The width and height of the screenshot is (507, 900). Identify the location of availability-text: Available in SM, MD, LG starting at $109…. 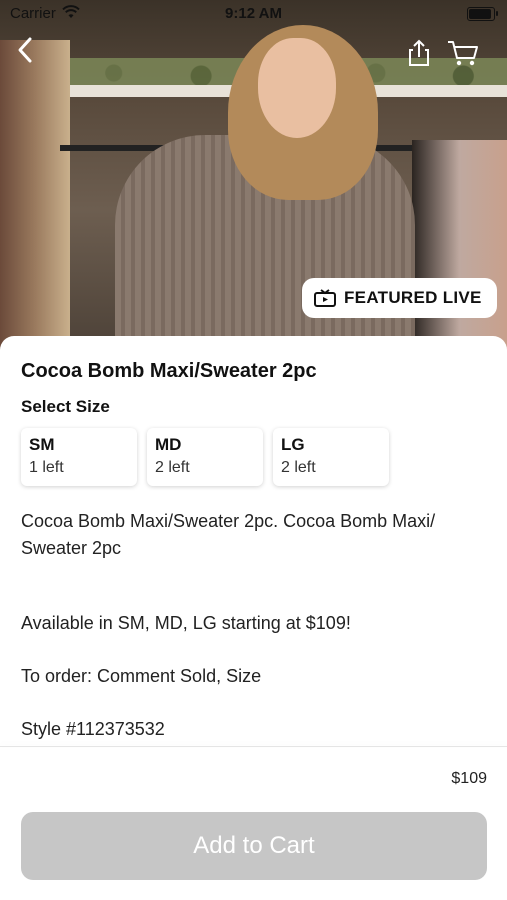
(186, 623).